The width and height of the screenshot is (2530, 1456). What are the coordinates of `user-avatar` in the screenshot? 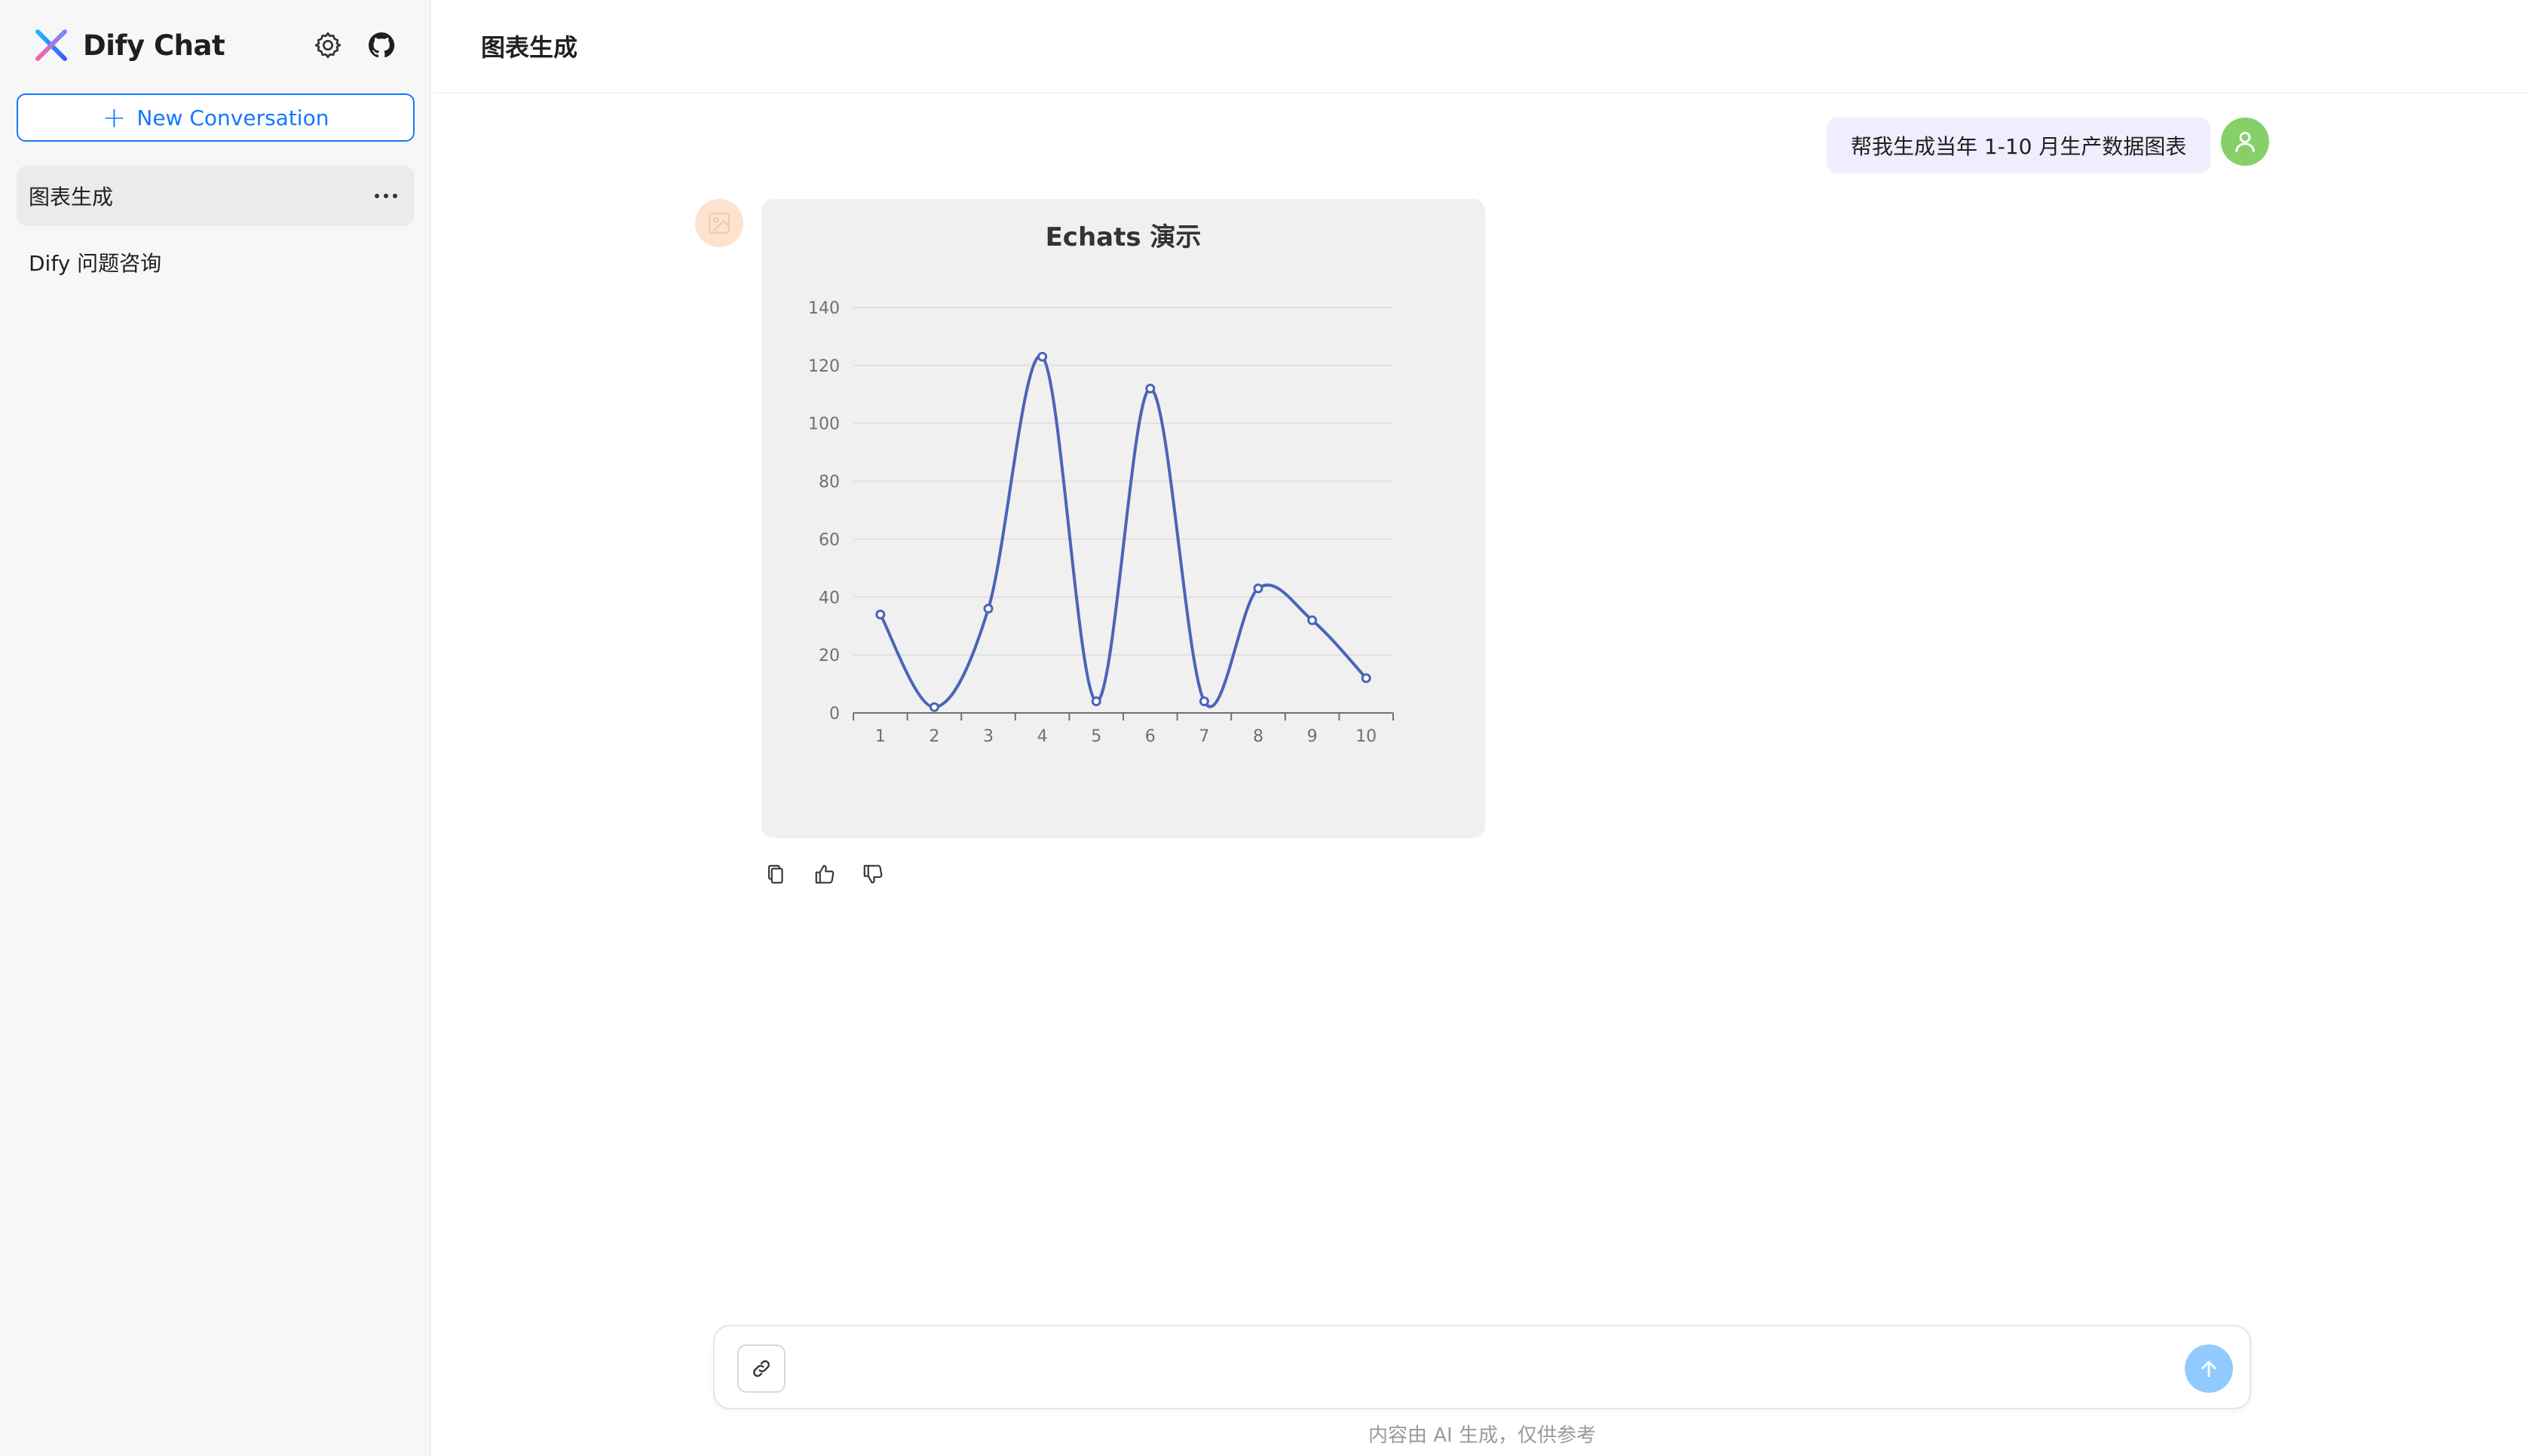 It's located at (2245, 142).